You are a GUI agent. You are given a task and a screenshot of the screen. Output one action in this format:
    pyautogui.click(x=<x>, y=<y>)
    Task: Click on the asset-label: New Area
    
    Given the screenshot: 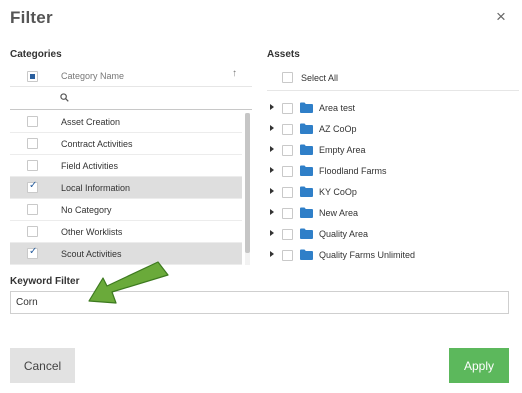 What is the action you would take?
    pyautogui.click(x=339, y=213)
    